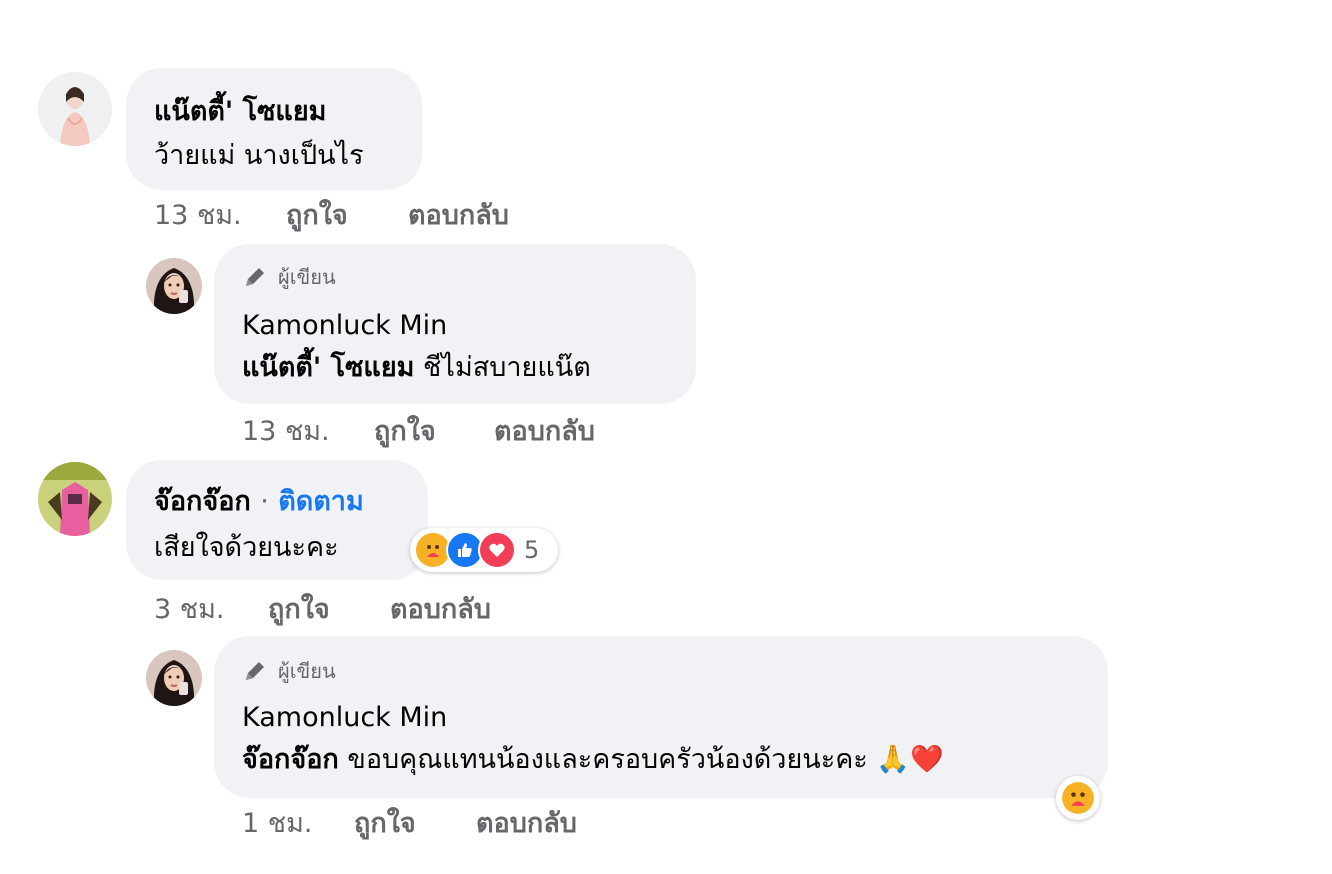  I want to click on mention-link: แน๊ตตี้' โซแยม, so click(328, 367).